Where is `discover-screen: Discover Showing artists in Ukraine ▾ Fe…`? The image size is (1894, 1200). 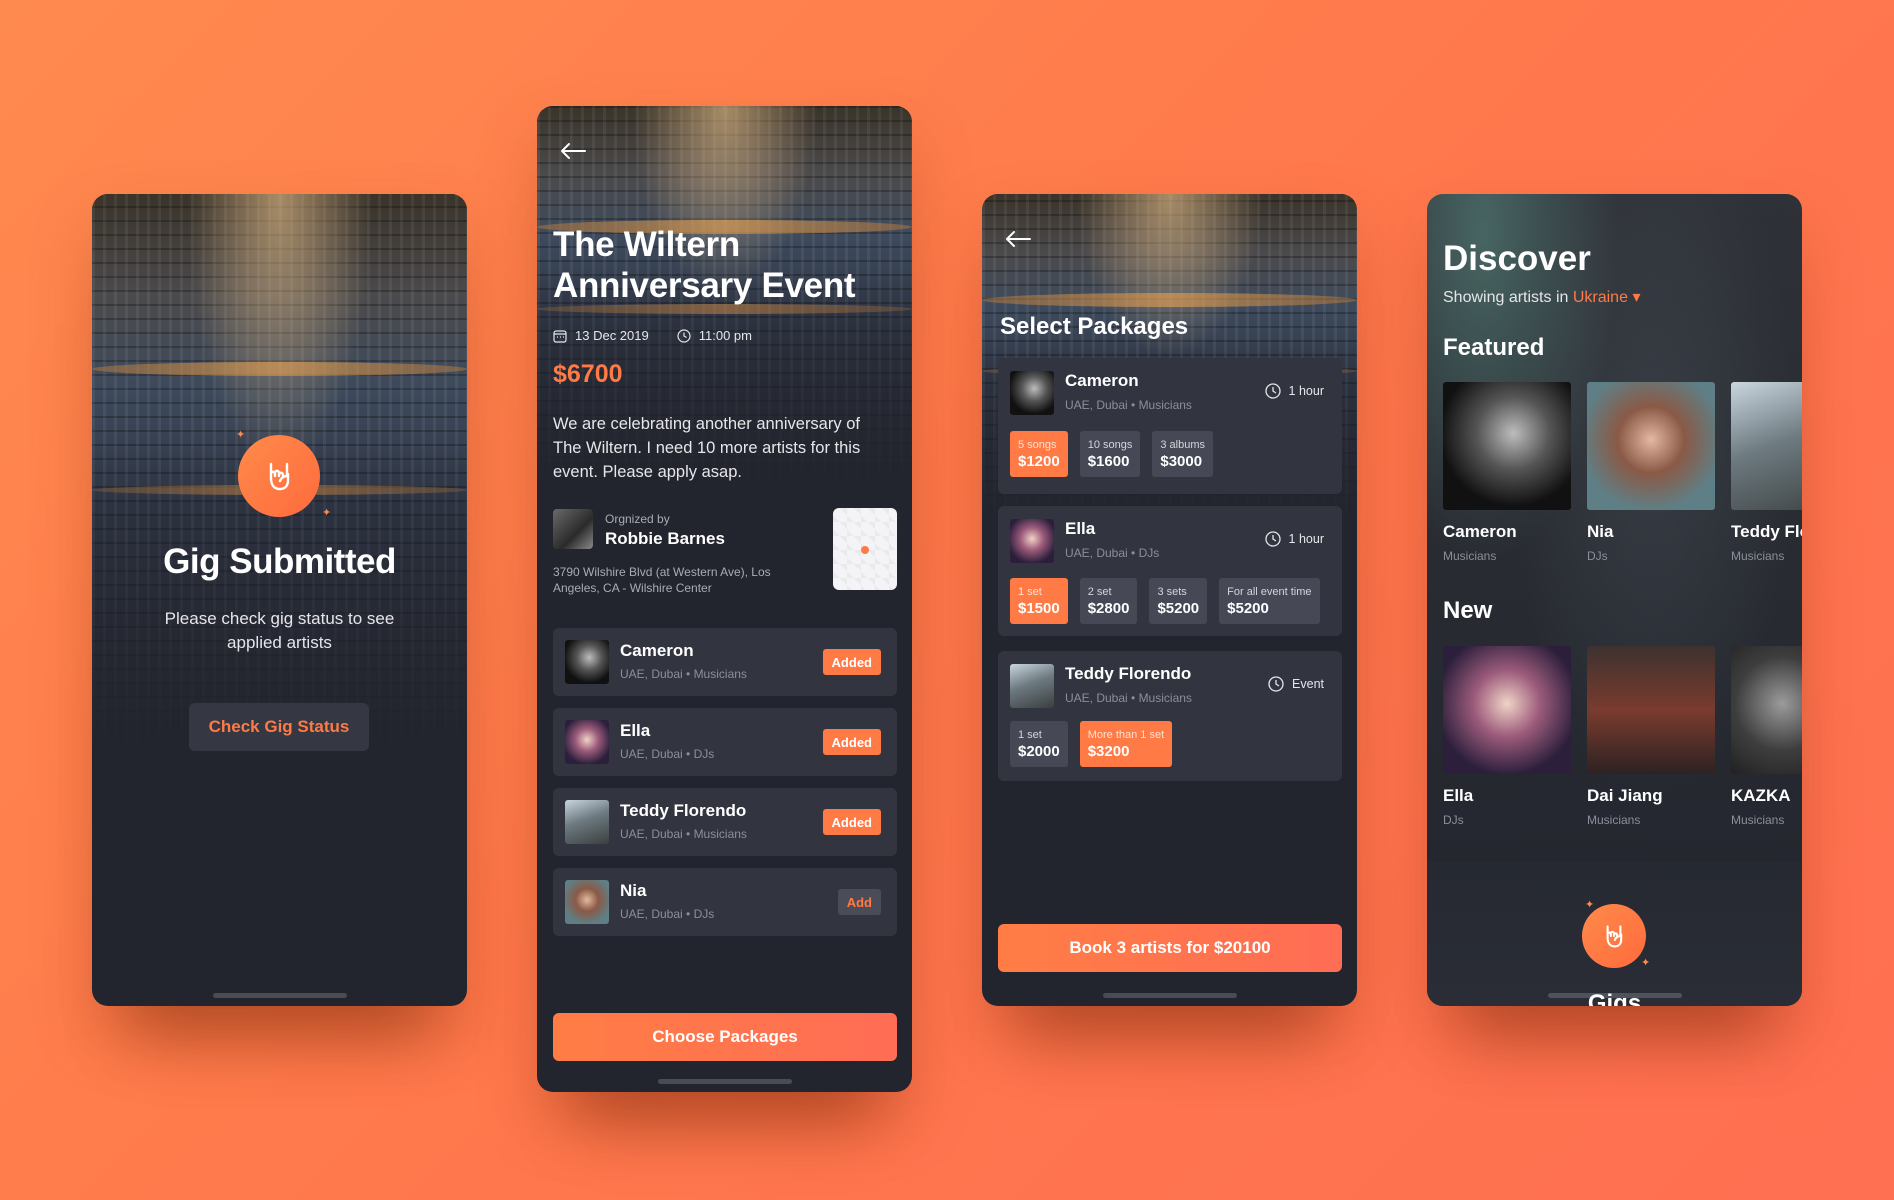 discover-screen: Discover Showing artists in Ukraine ▾ Fe… is located at coordinates (1614, 600).